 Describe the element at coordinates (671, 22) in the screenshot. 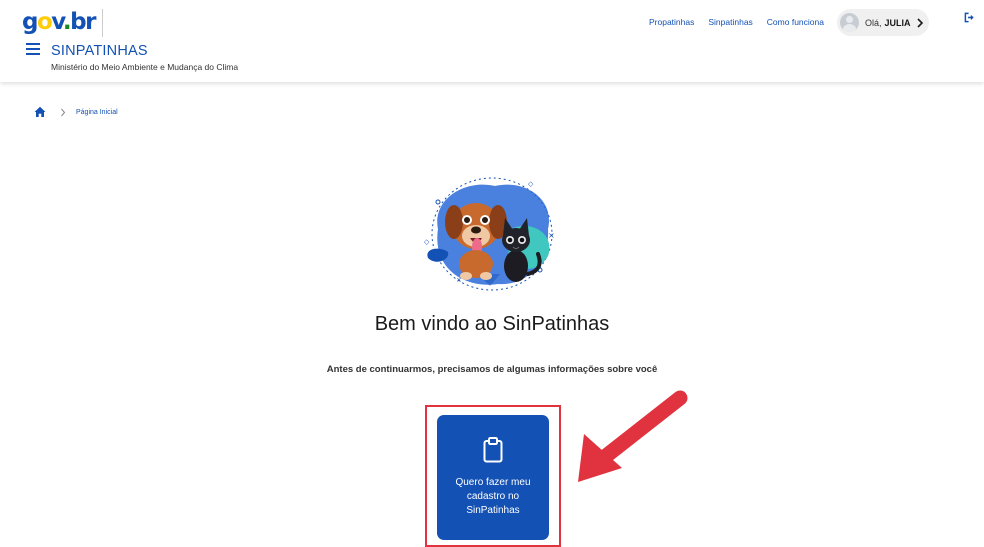

I see `nav-link-propatinhas: Propatinhas` at that location.